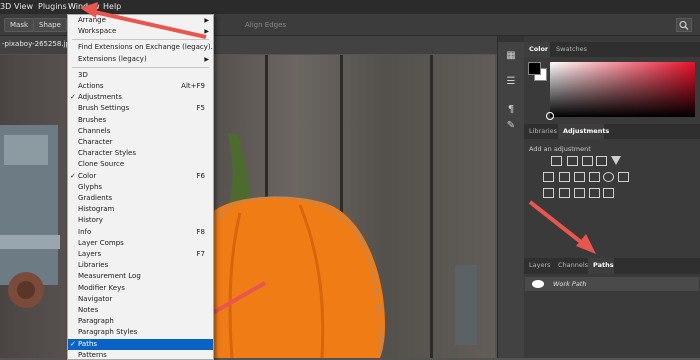 The width and height of the screenshot is (700, 360). What do you see at coordinates (200, 231) in the screenshot?
I see `menu-item-shortcut: F8` at bounding box center [200, 231].